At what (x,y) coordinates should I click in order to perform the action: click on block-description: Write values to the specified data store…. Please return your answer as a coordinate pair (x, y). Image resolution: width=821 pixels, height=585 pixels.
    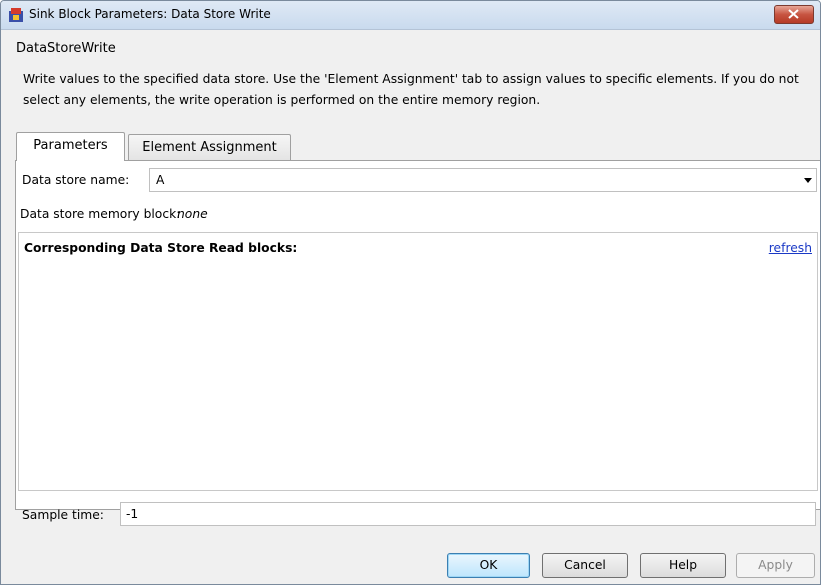
    Looking at the image, I should click on (411, 89).